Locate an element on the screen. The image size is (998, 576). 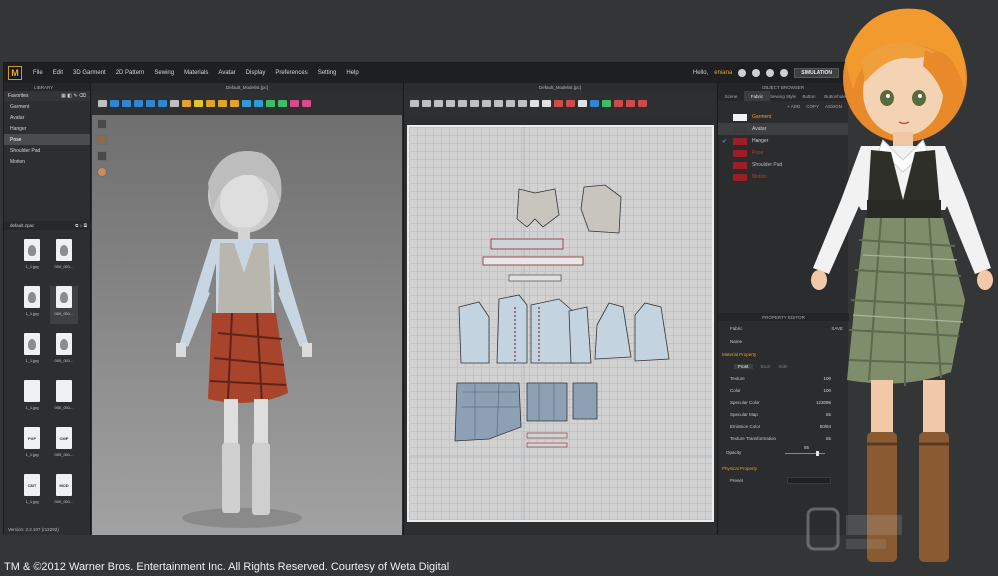
trace-icon is located at coordinates (510, 103).